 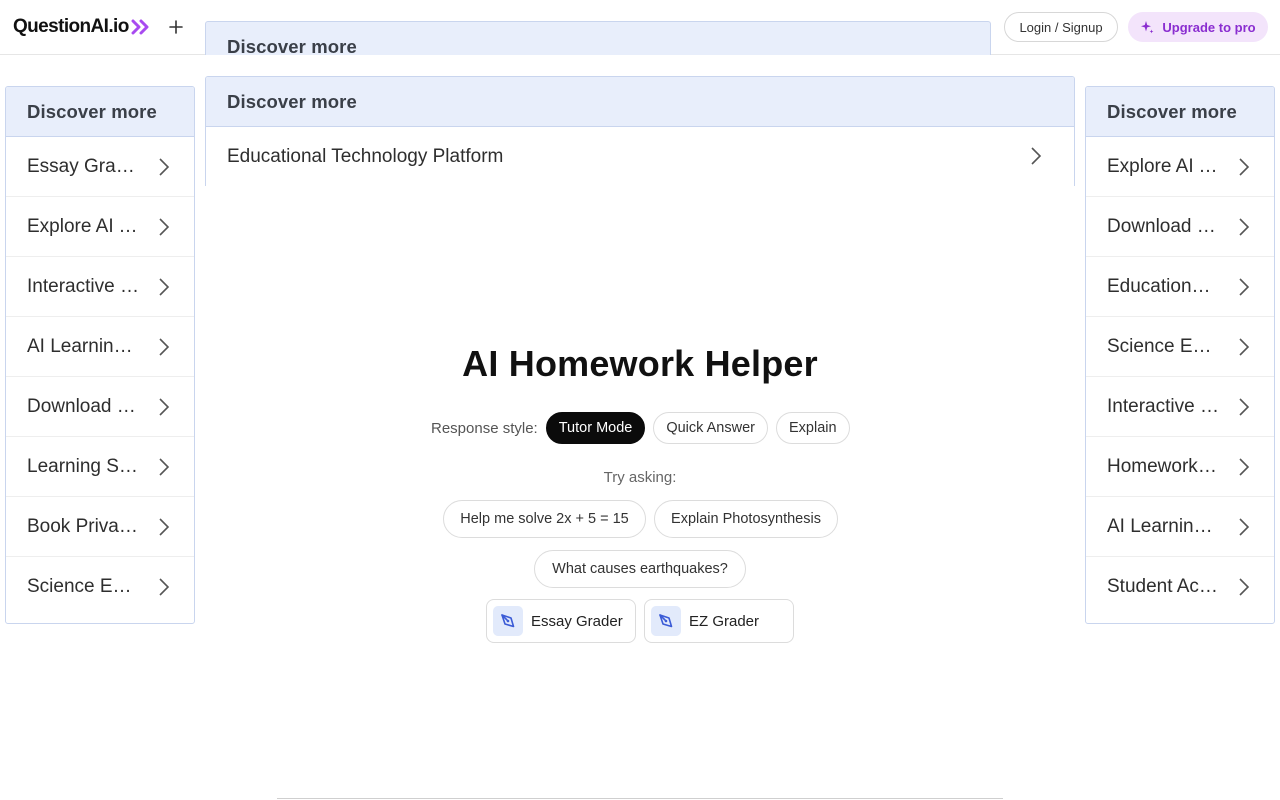 I want to click on response-style-label: Response style:, so click(x=484, y=428).